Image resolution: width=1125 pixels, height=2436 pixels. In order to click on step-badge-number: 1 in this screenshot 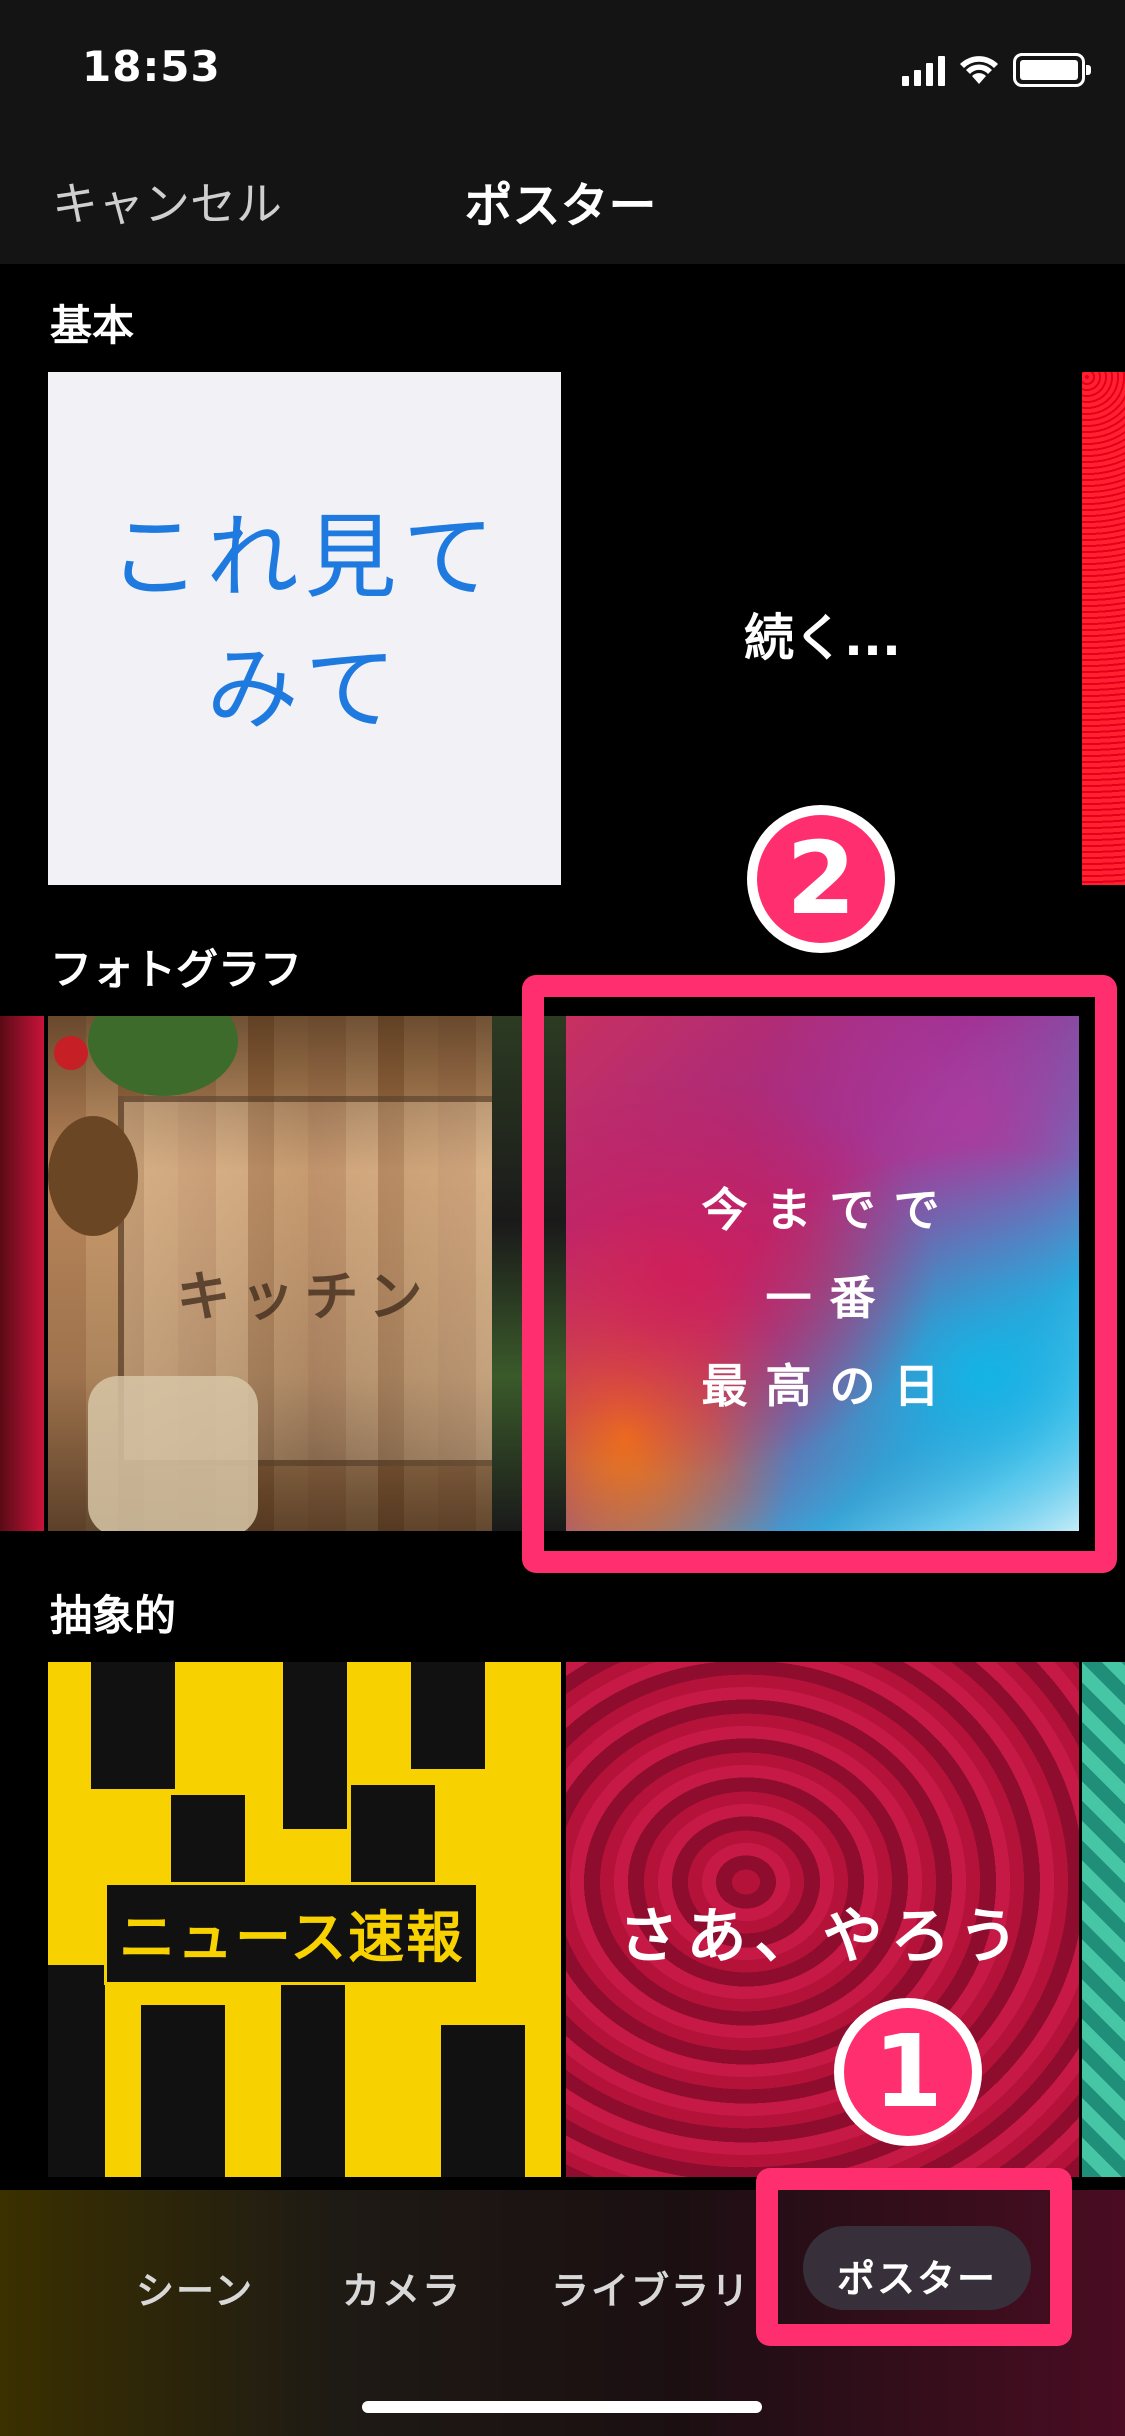, I will do `click(908, 2072)`.